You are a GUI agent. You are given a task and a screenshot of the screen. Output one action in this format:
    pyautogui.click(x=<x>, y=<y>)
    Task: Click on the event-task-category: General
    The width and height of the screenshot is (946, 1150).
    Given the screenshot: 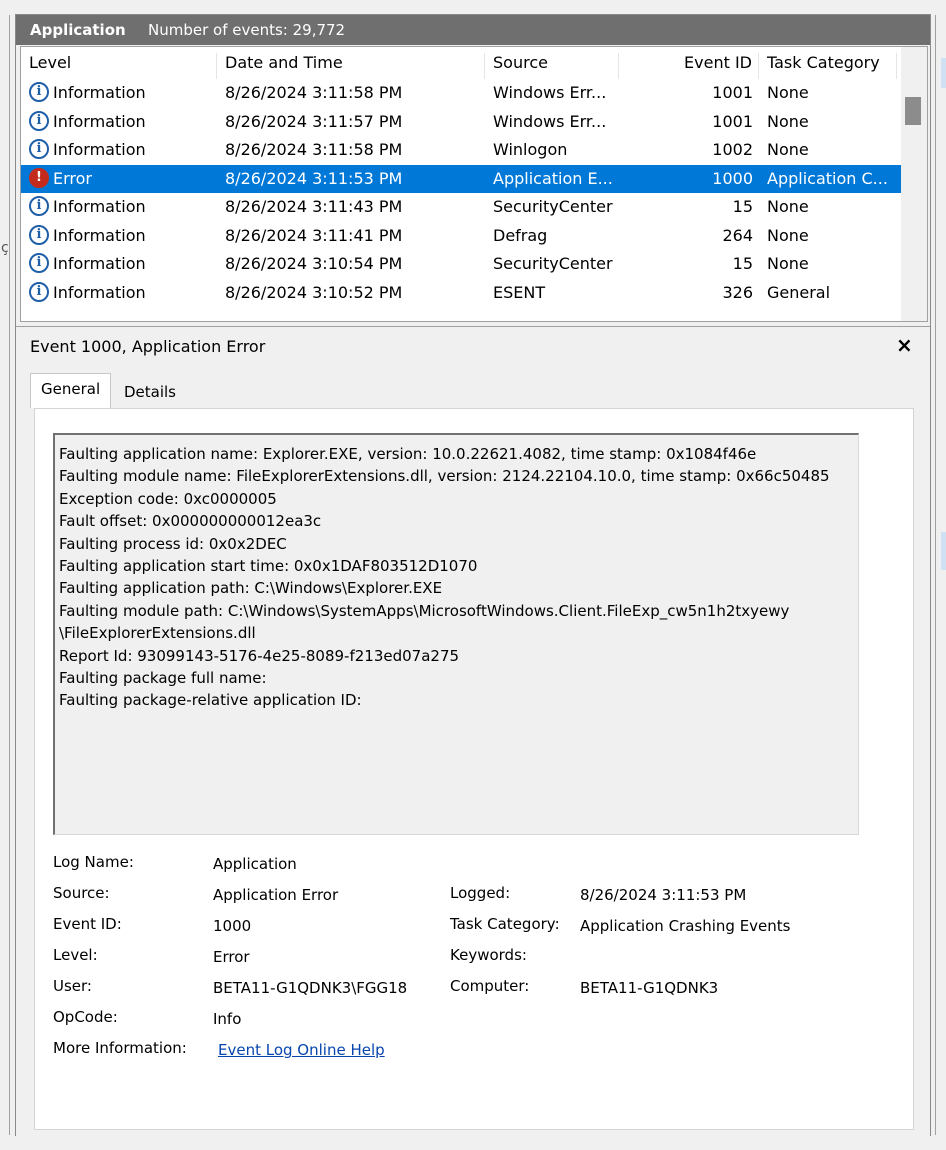 What is the action you would take?
    pyautogui.click(x=799, y=292)
    